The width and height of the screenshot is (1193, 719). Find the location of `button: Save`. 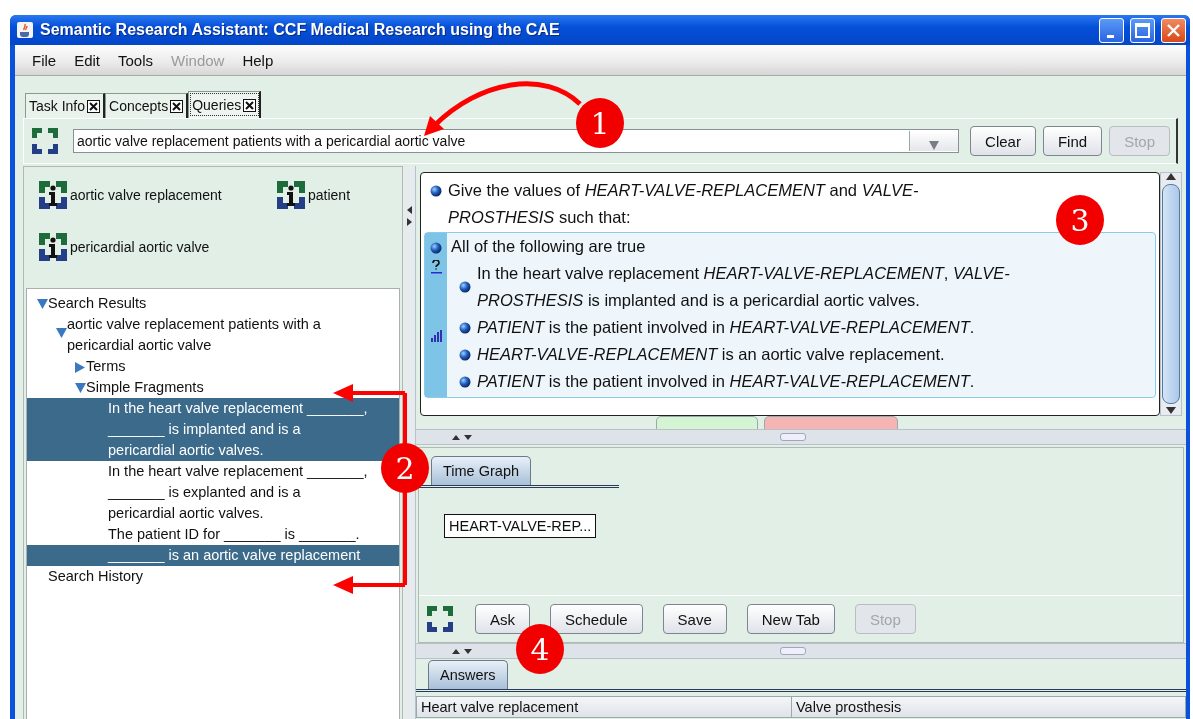

button: Save is located at coordinates (694, 619).